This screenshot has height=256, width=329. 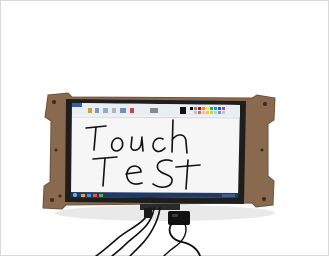 I want to click on controller-port, so click(x=175, y=215).